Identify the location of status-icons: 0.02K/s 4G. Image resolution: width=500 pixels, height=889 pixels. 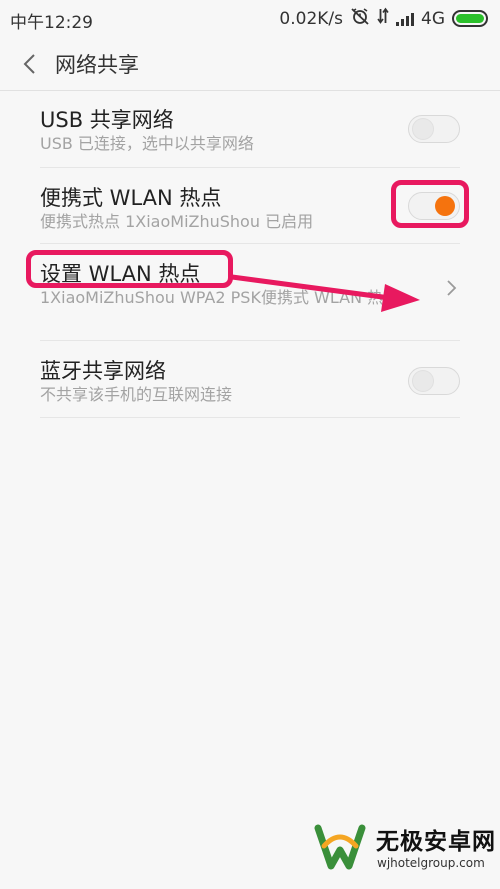
(383, 18).